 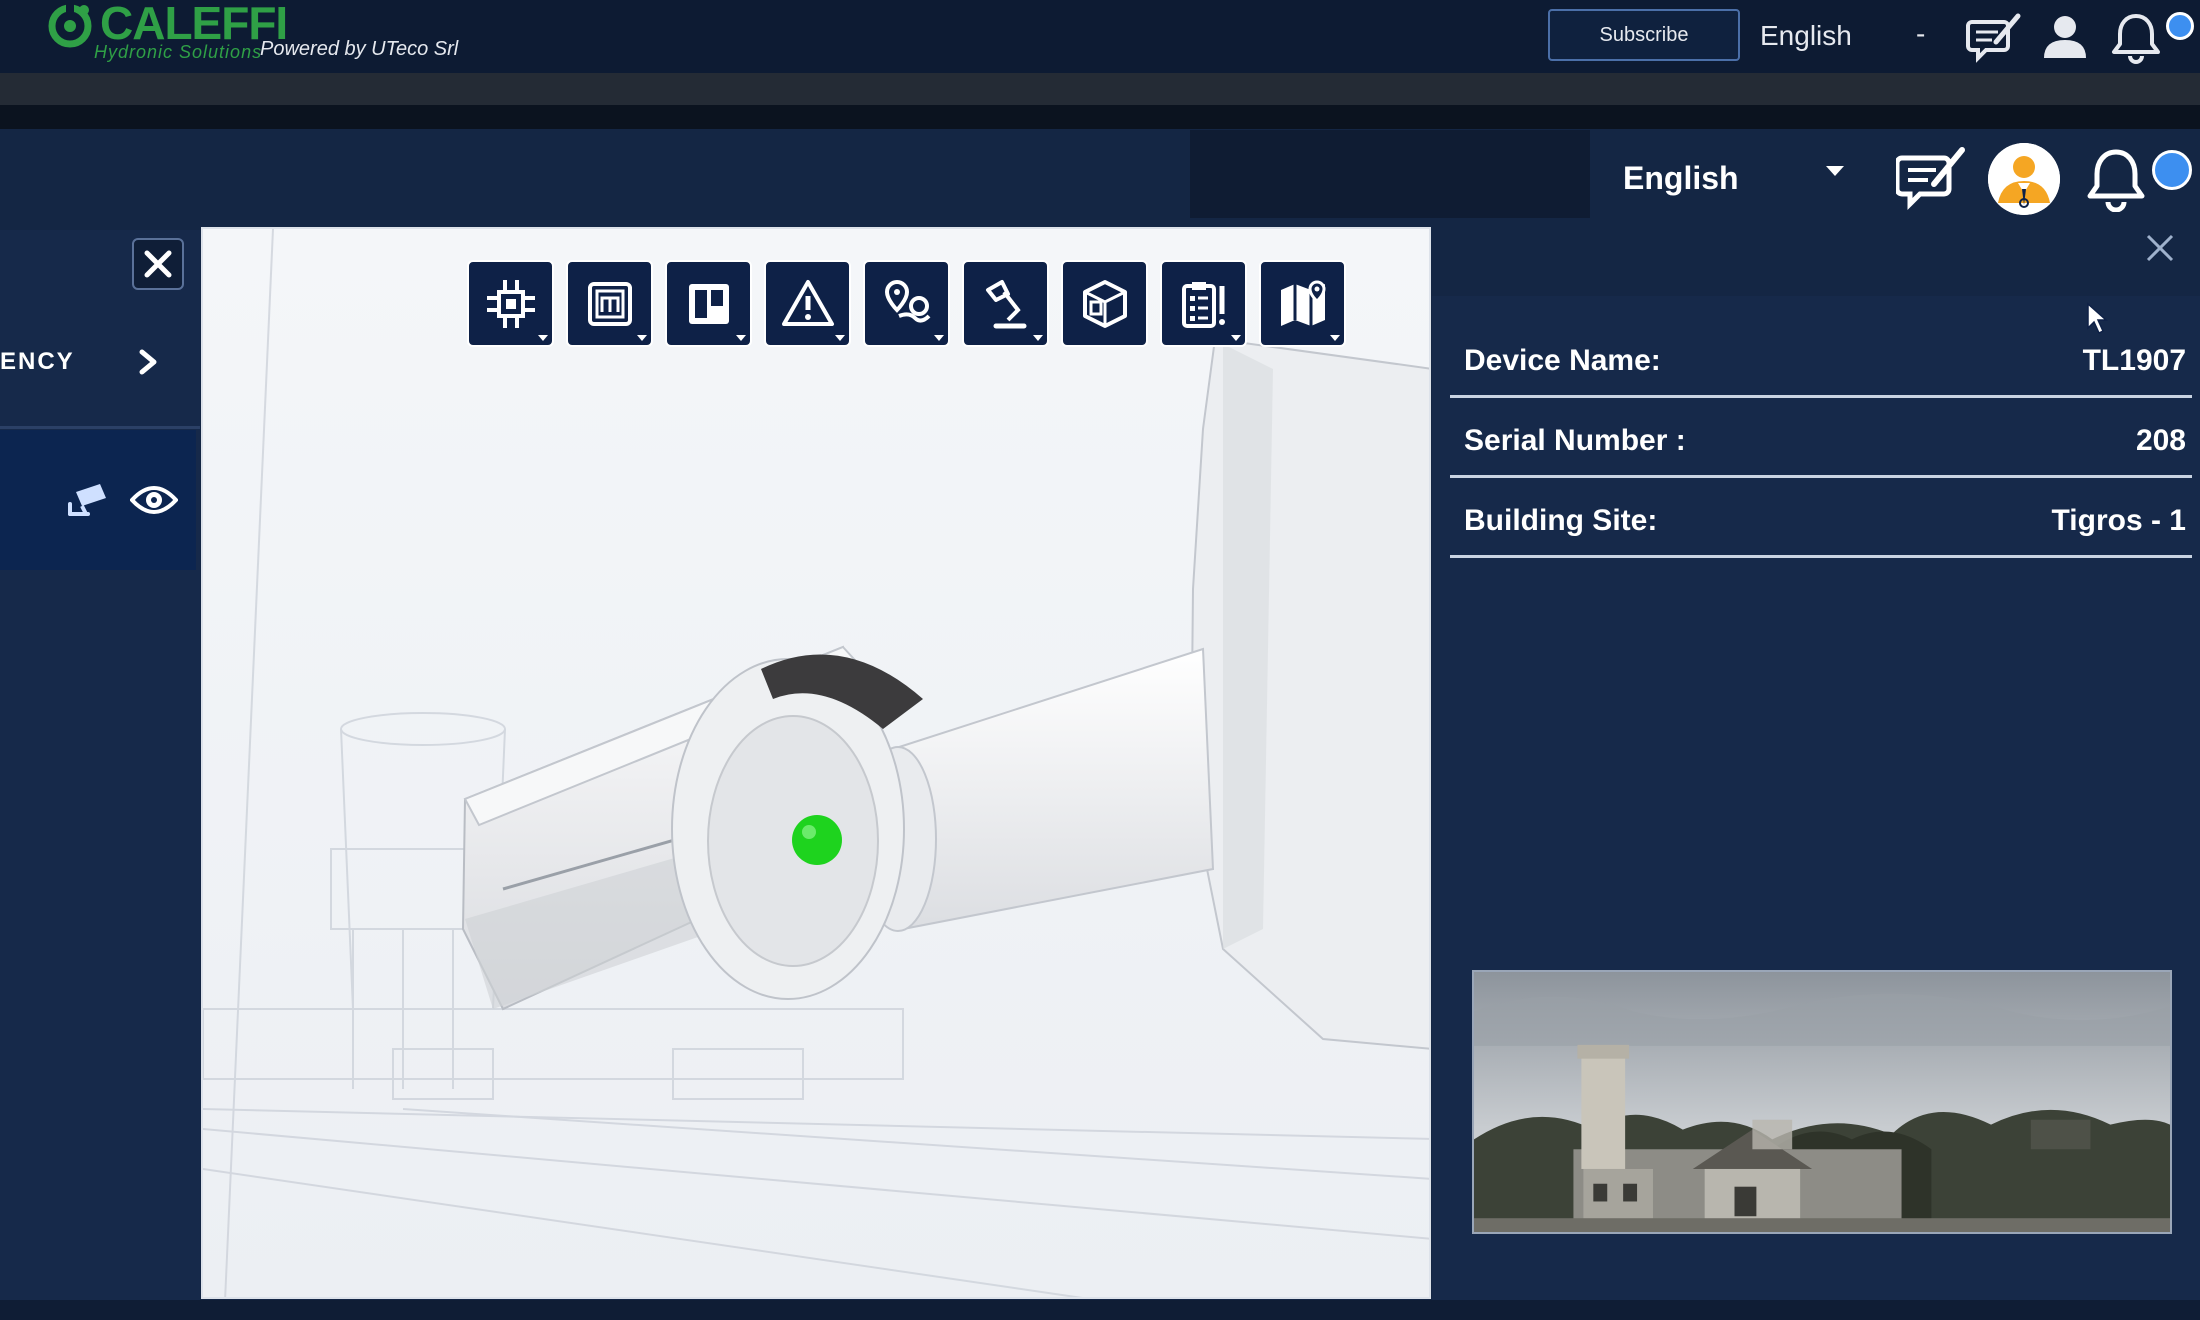 I want to click on security-camera-icon, so click(x=88, y=500).